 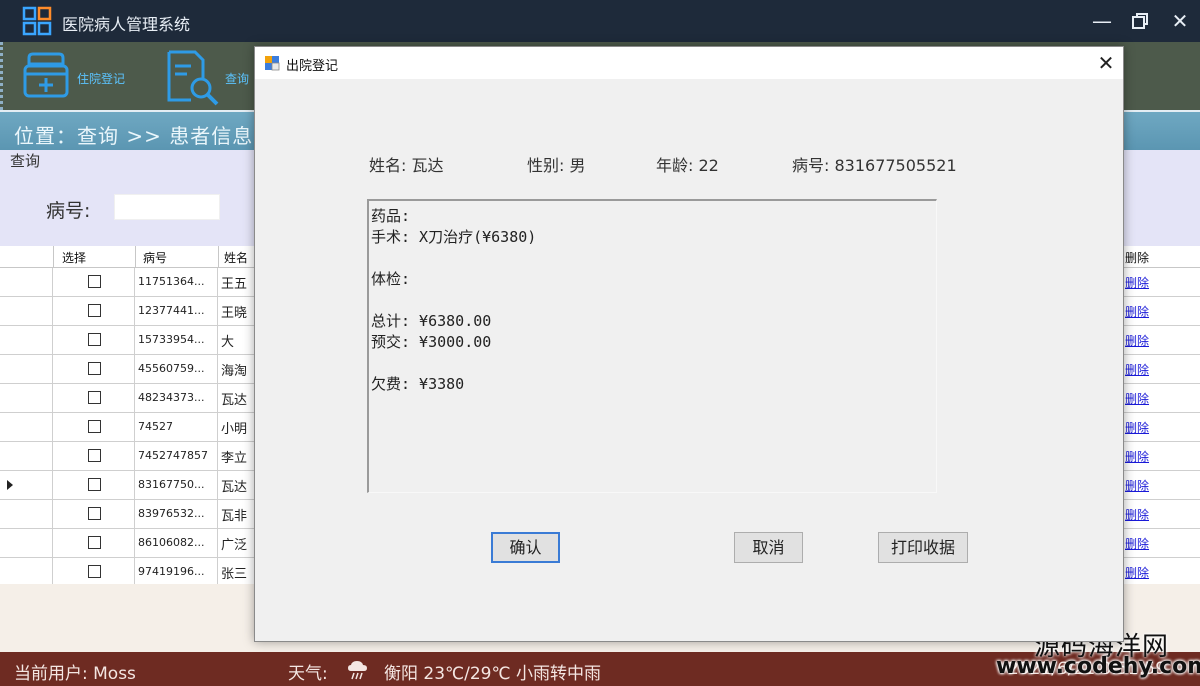 What do you see at coordinates (1140, 21) in the screenshot?
I see `restore-icon` at bounding box center [1140, 21].